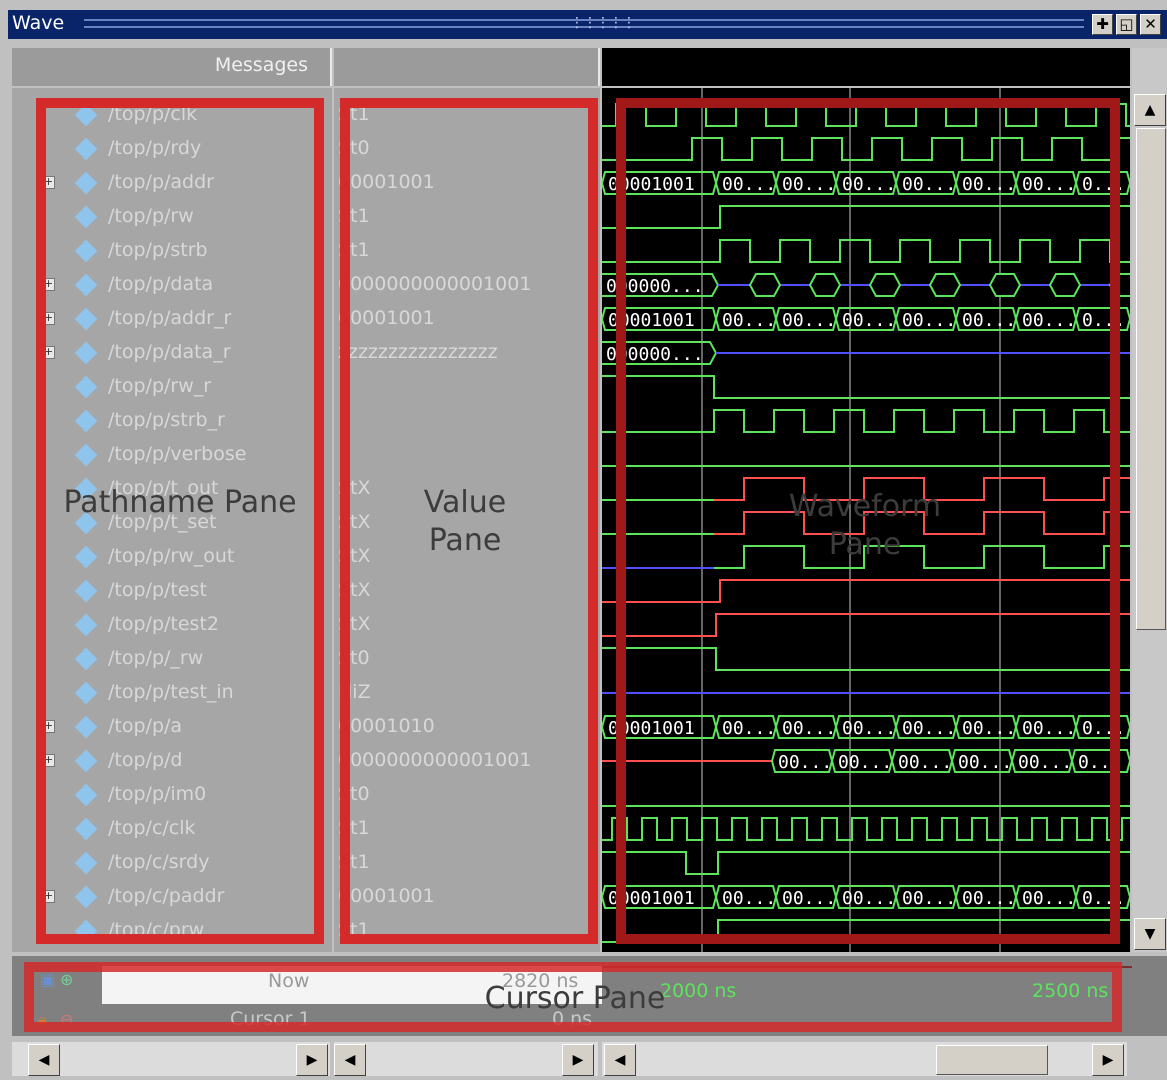  What do you see at coordinates (465, 521) in the screenshot?
I see `value-pane-label: Value Pane` at bounding box center [465, 521].